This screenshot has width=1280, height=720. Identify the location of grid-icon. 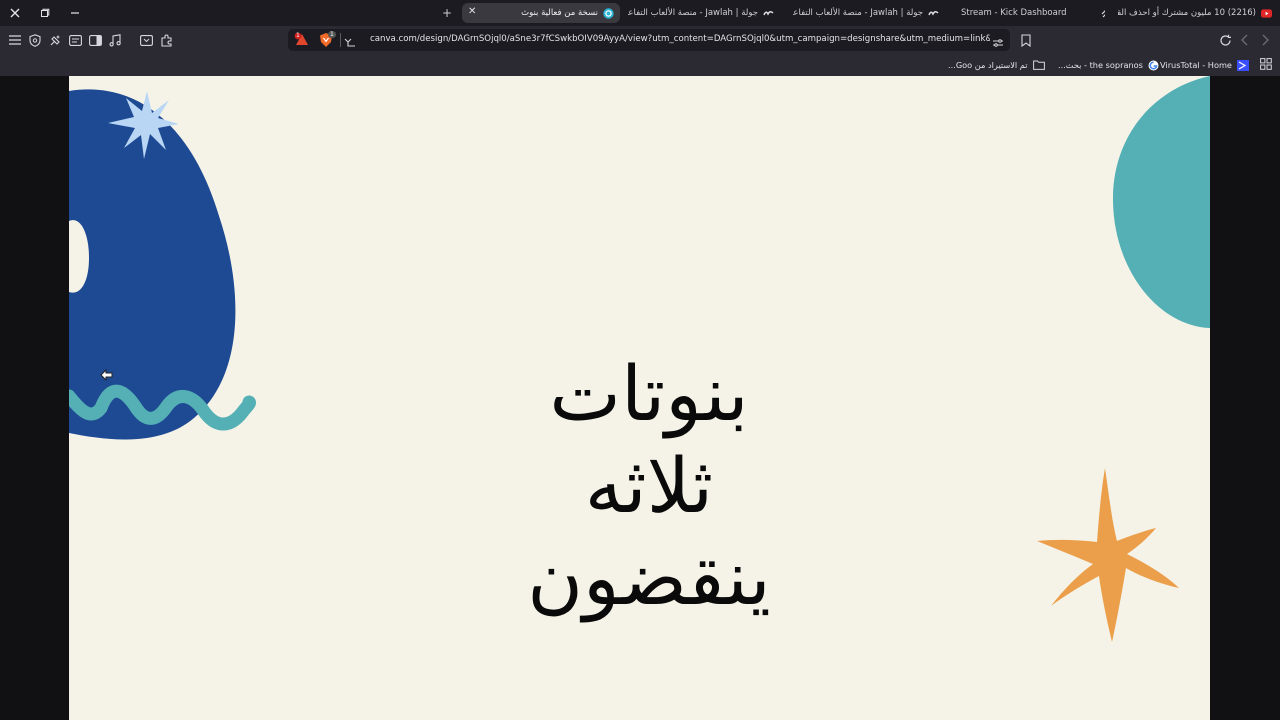
(1266, 65).